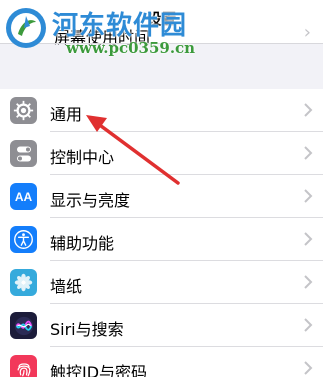 The image size is (323, 377). I want to click on settings-row-label: 控制中心, so click(82, 157).